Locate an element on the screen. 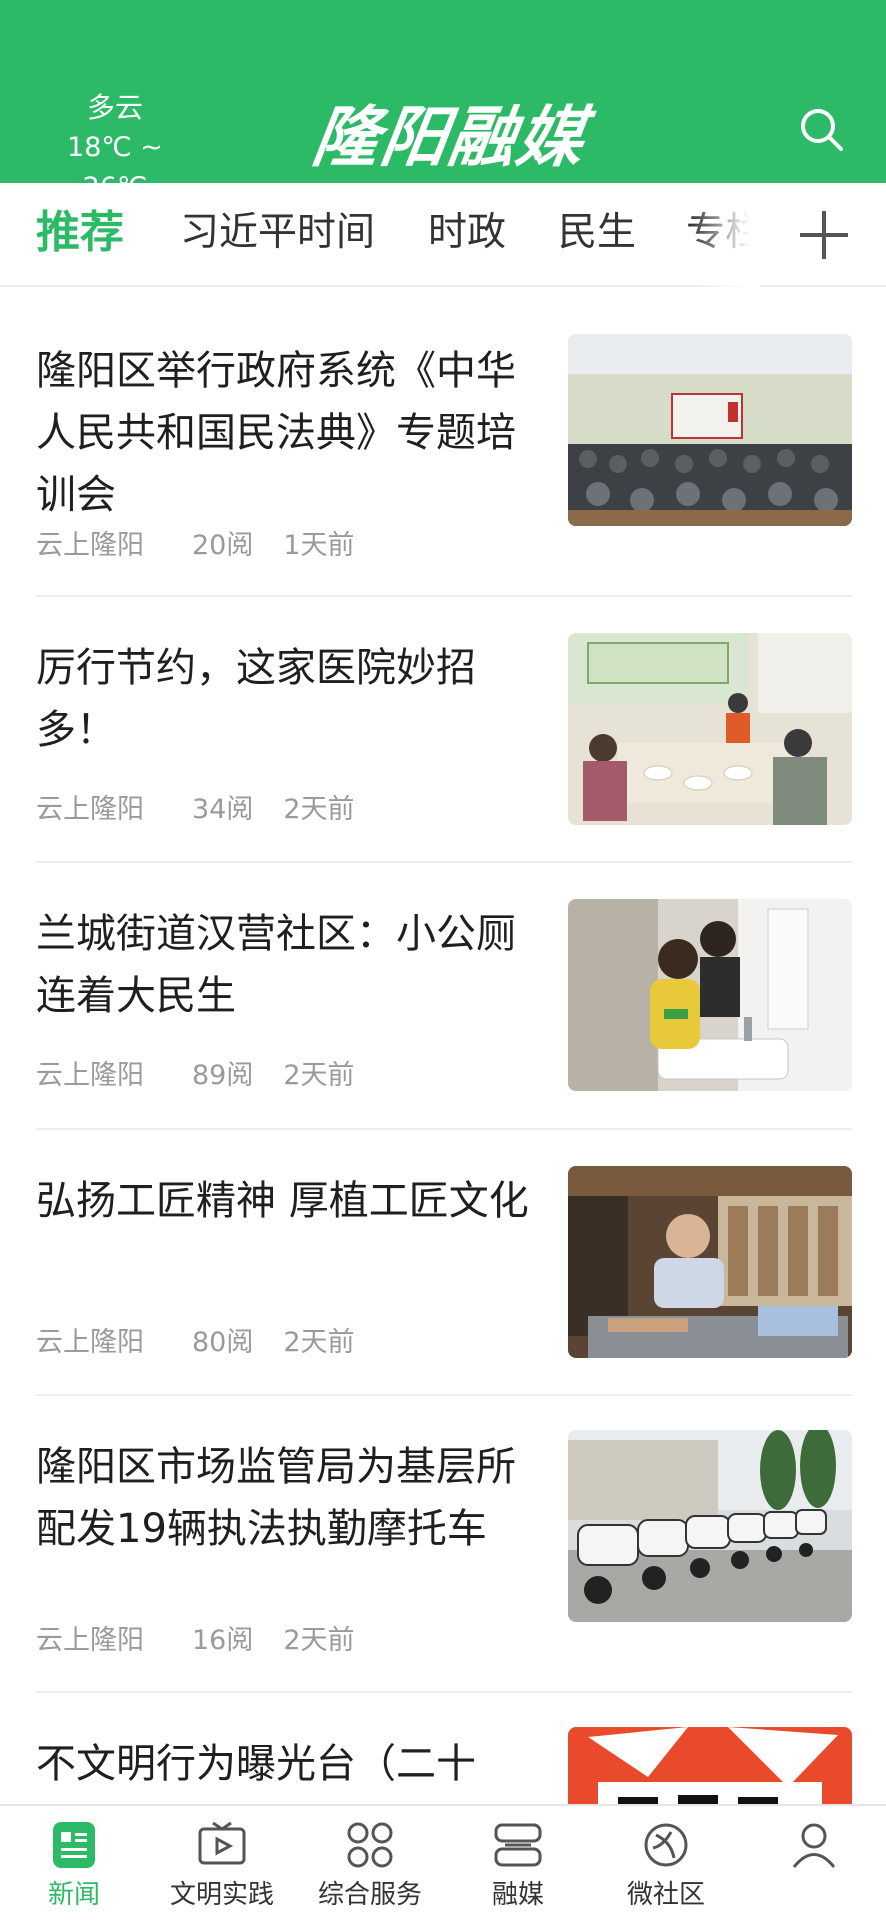 This screenshot has width=886, height=1920. app-header: 多云 18℃ ~ 26℃ 隆阳融媒 is located at coordinates (443, 101).